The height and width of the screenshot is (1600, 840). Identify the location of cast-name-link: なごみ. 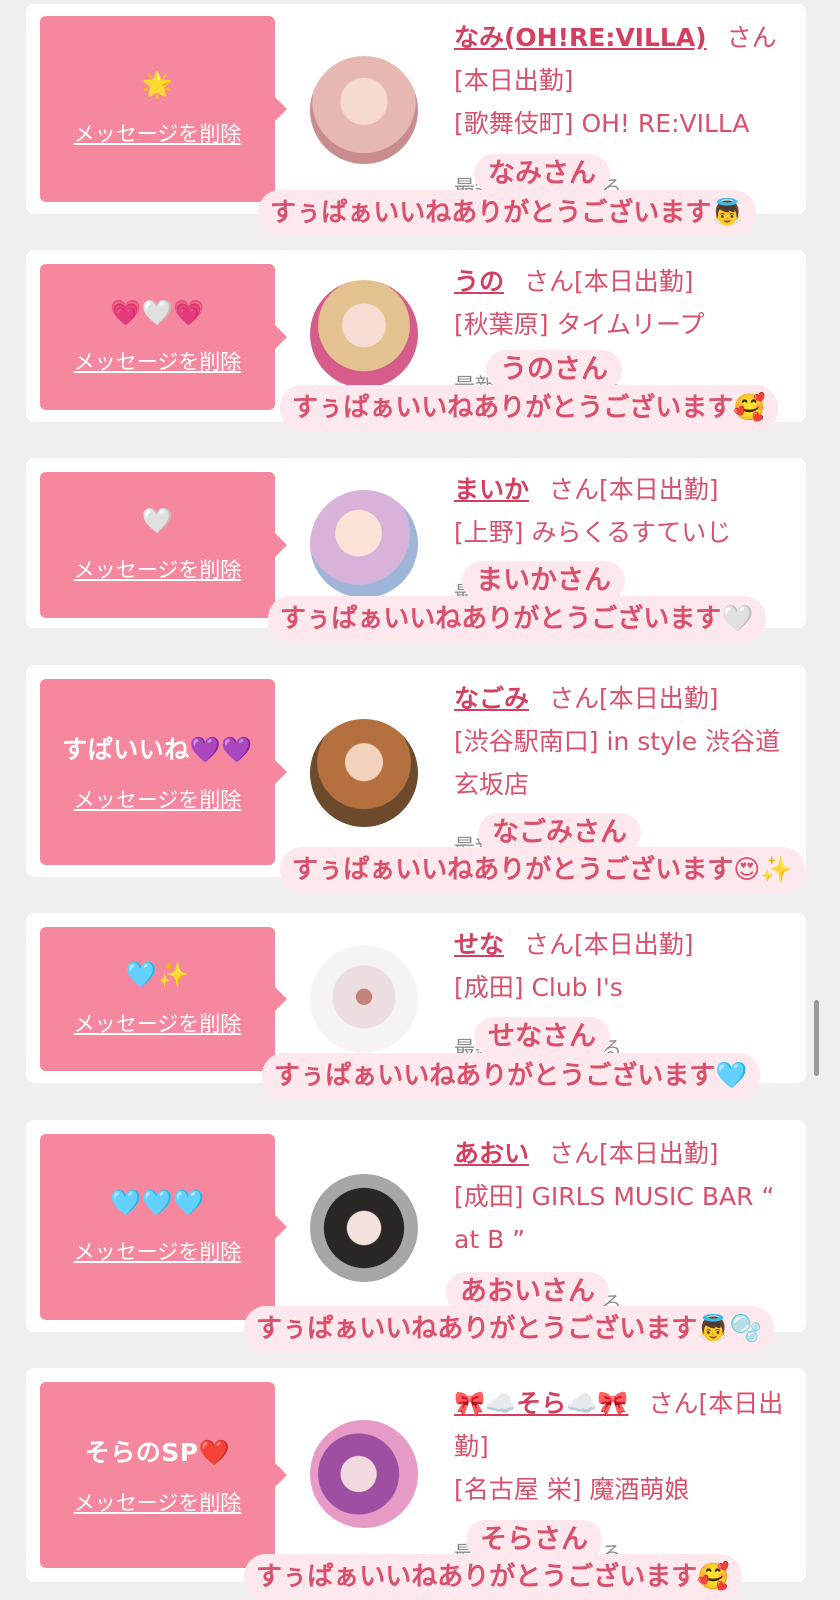
(491, 698).